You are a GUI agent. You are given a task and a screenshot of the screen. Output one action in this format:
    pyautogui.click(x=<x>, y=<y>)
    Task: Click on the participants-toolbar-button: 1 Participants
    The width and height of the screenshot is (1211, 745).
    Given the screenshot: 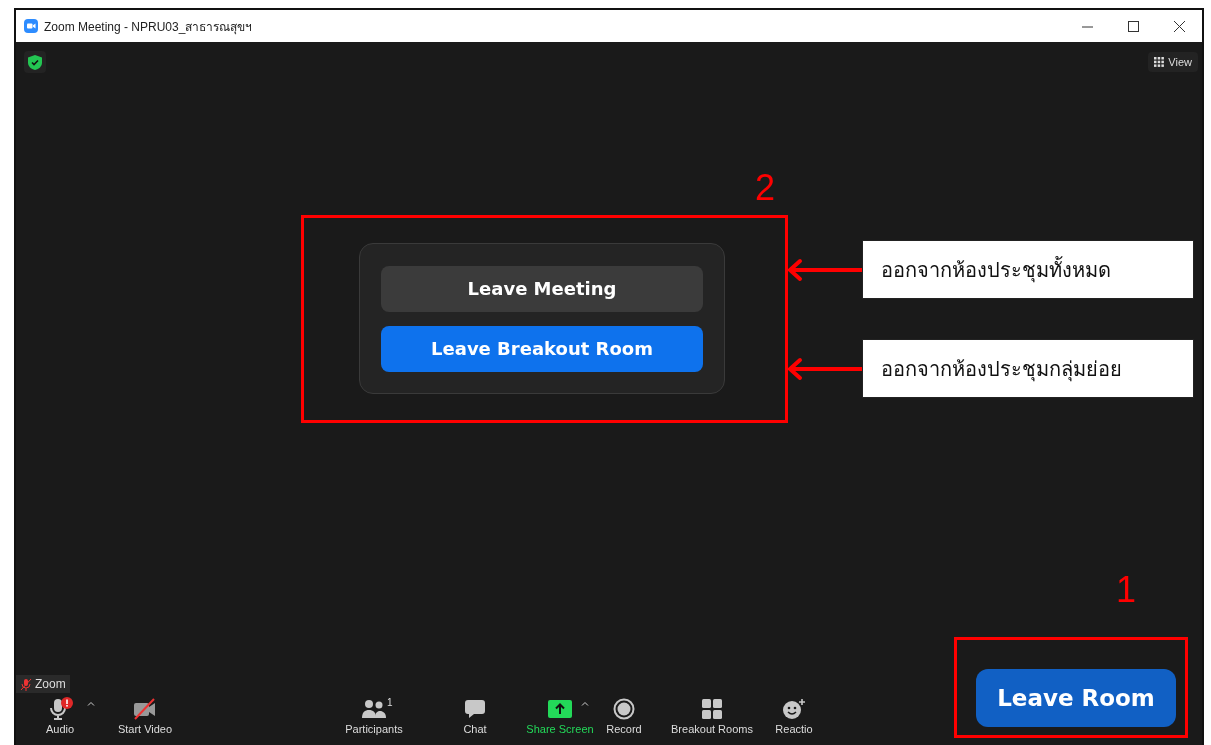 What is the action you would take?
    pyautogui.click(x=374, y=719)
    